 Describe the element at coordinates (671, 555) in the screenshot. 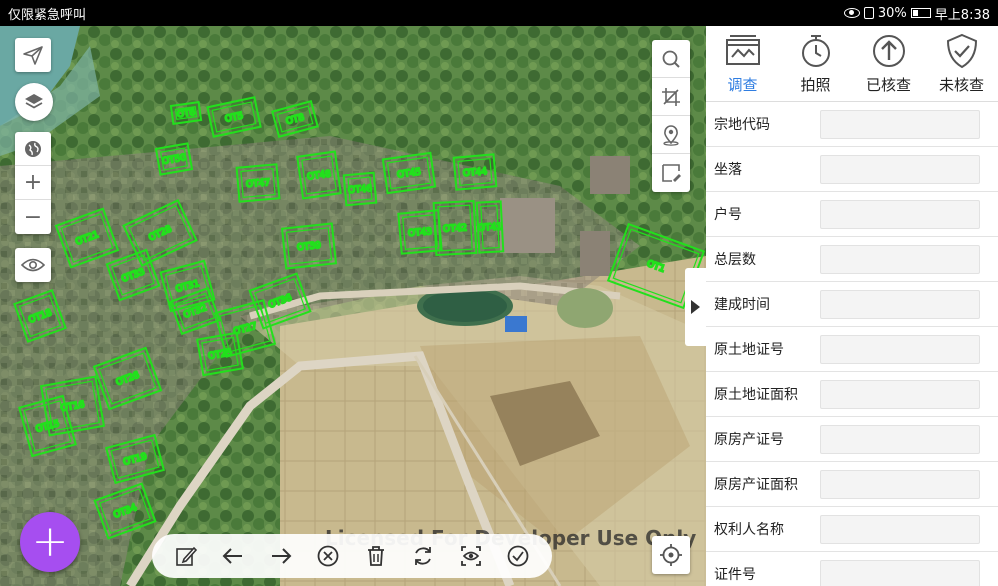

I see `locate-me-button` at that location.